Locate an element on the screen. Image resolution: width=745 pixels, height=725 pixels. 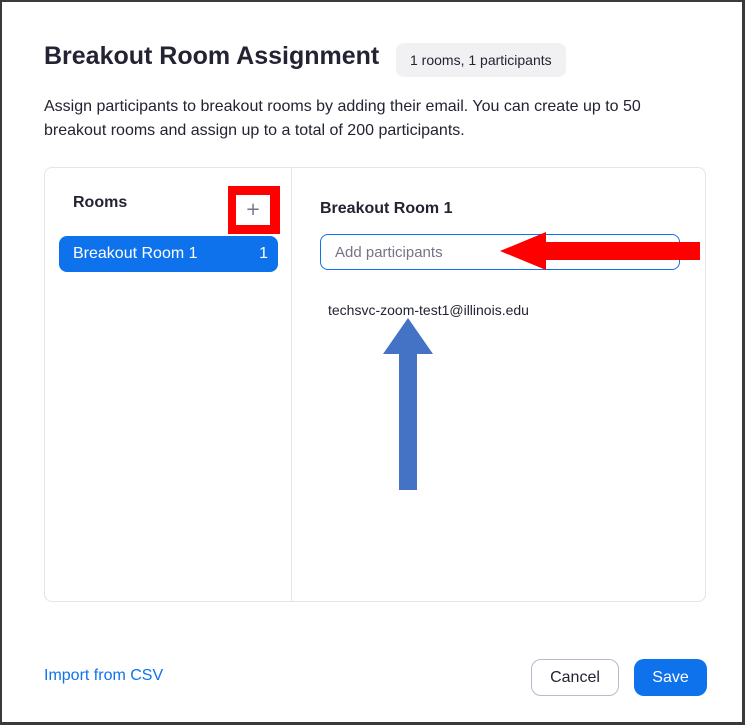
add-room-annotation-box: + is located at coordinates (254, 210).